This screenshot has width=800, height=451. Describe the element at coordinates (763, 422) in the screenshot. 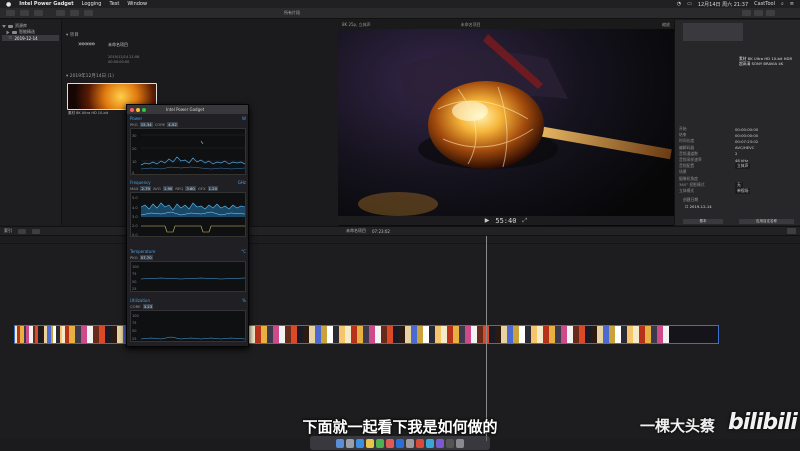

I see `bilibili-logo: bilibili` at that location.